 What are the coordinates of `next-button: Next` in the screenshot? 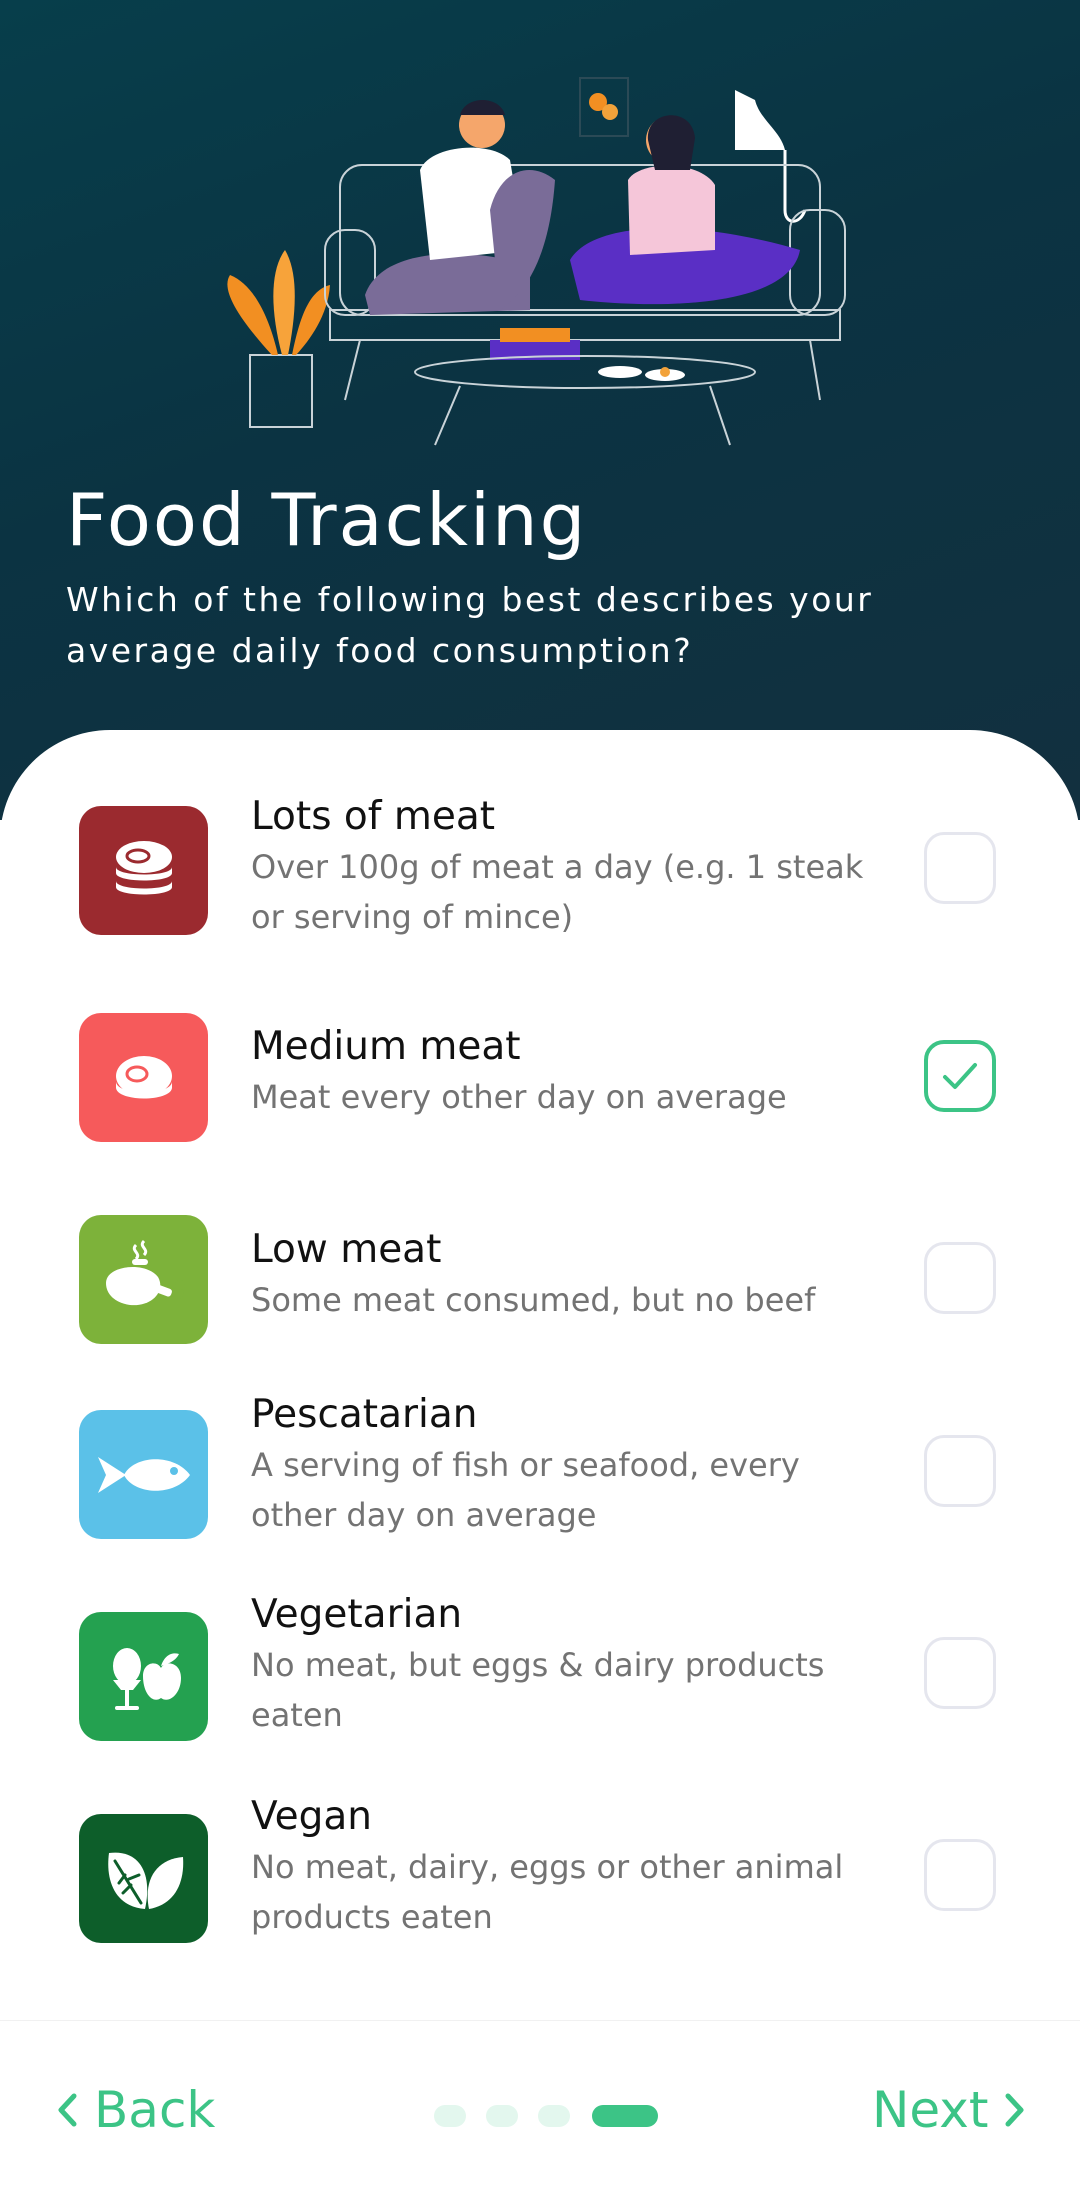 It's located at (949, 2110).